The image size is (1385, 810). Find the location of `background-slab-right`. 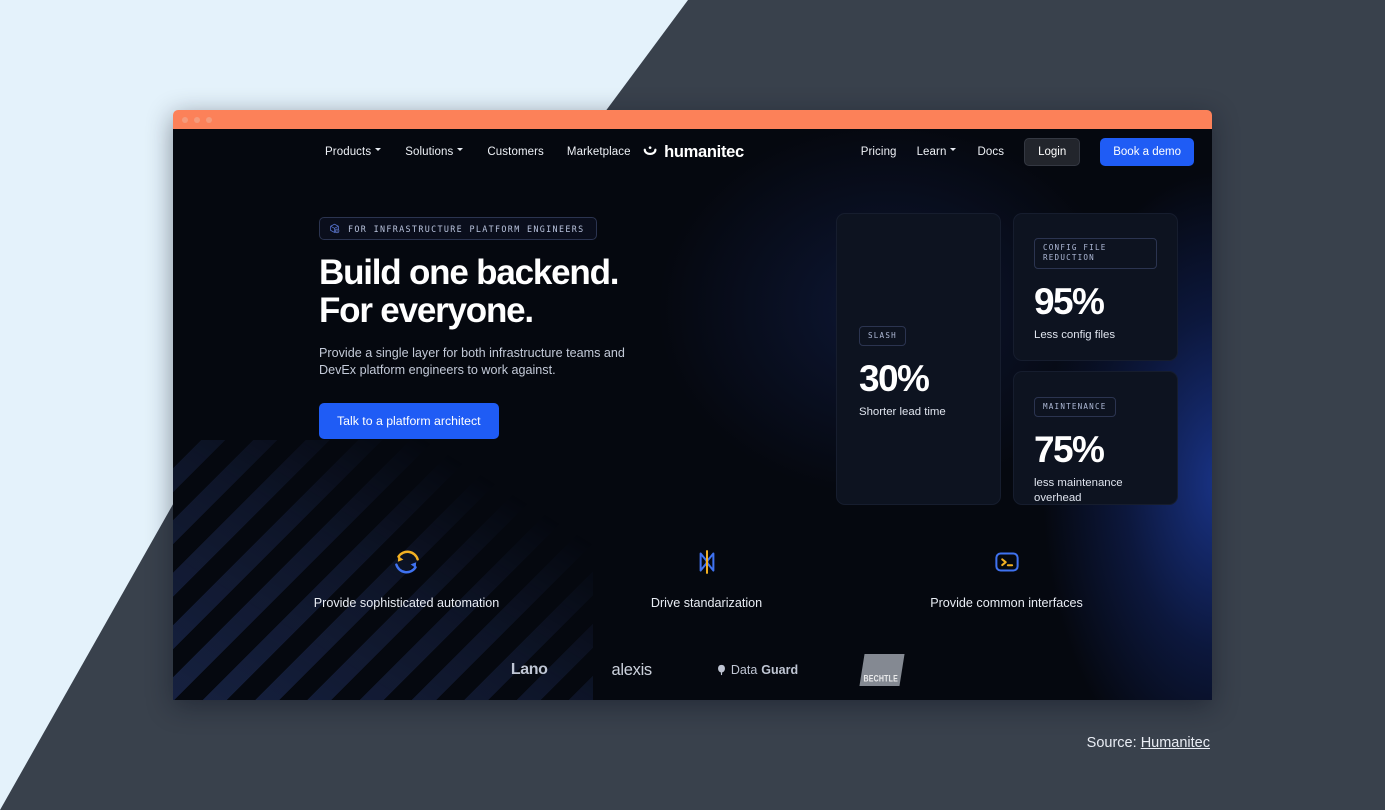

background-slab-right is located at coordinates (1298, 405).